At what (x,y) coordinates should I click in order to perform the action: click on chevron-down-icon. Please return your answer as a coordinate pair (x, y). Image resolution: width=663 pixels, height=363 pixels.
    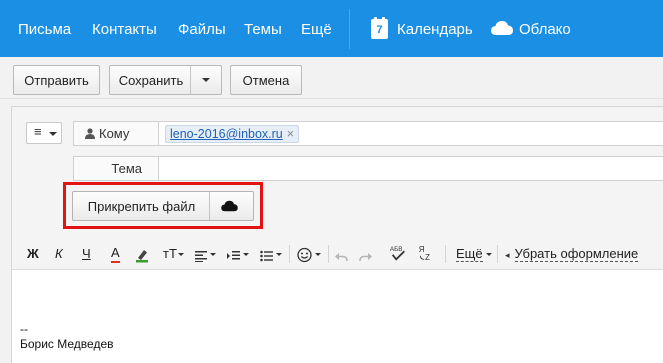
    Looking at the image, I should click on (53, 134).